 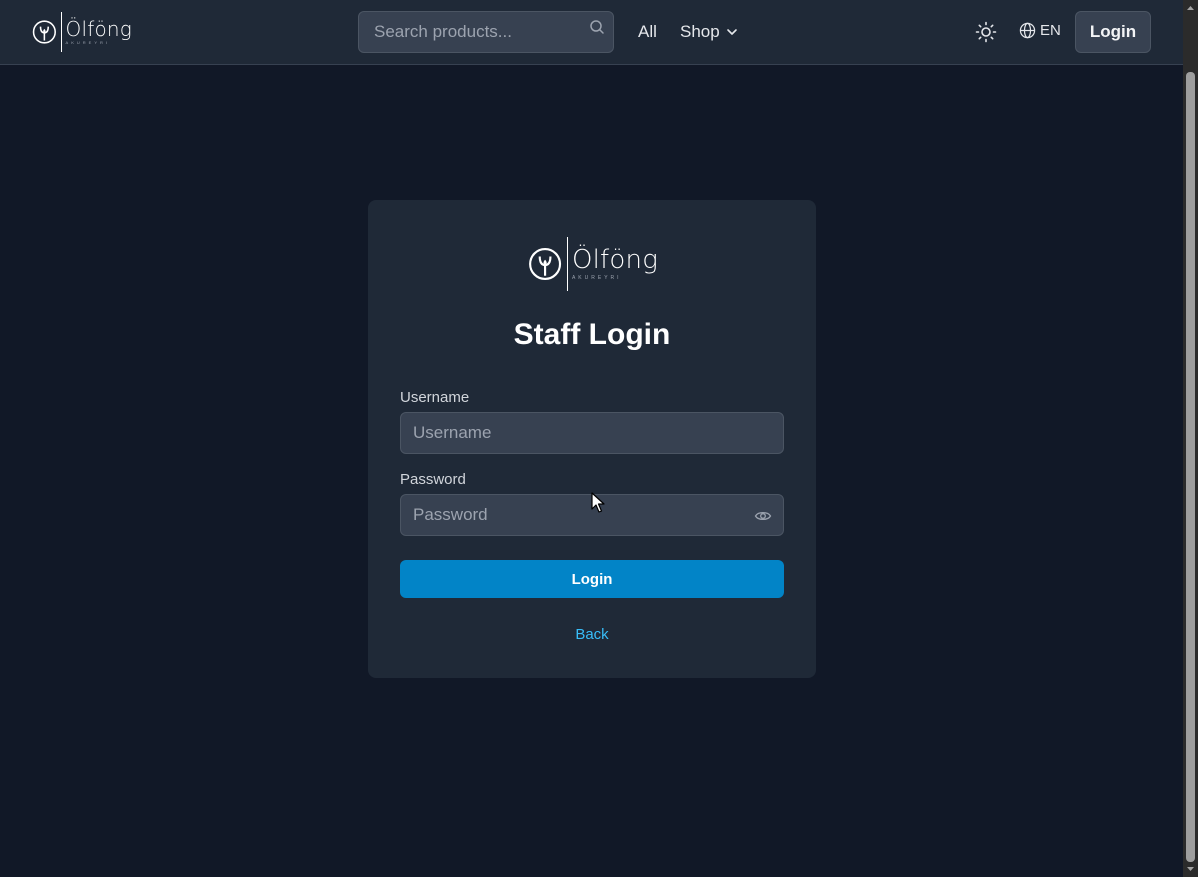 I want to click on nav-all-link: All, so click(x=647, y=32).